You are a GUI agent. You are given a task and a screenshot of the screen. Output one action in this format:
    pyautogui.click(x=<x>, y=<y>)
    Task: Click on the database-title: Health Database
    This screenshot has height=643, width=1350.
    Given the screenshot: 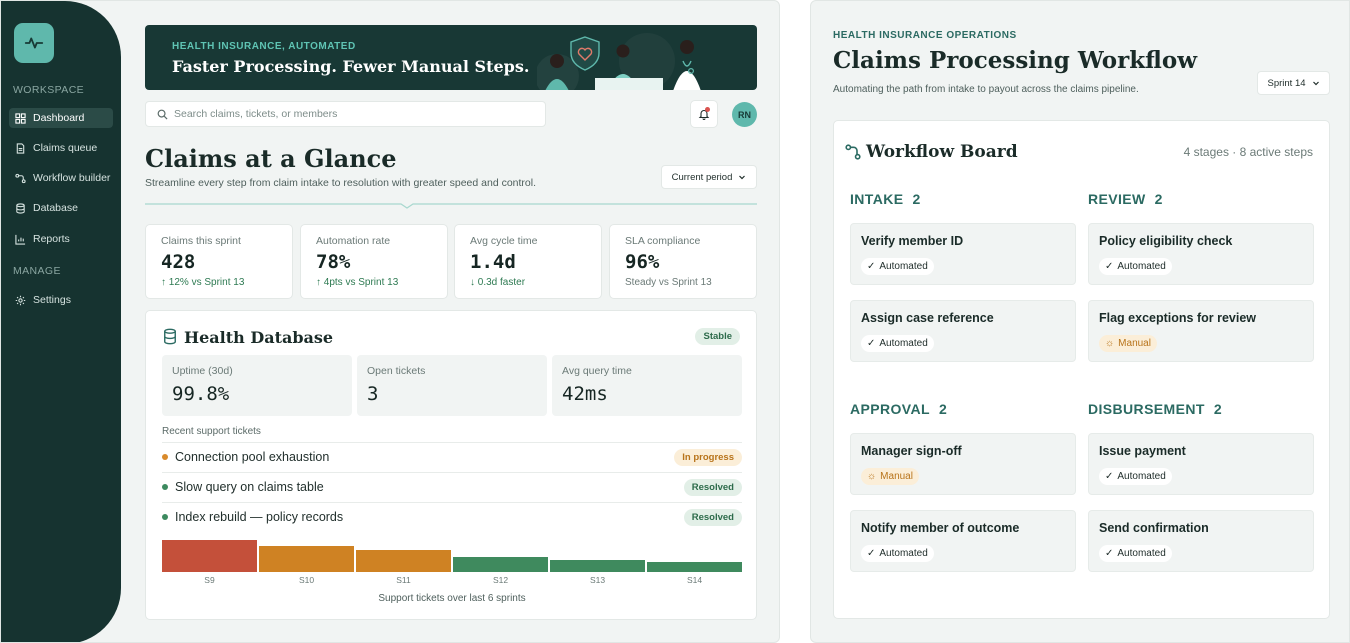 What is the action you would take?
    pyautogui.click(x=259, y=337)
    